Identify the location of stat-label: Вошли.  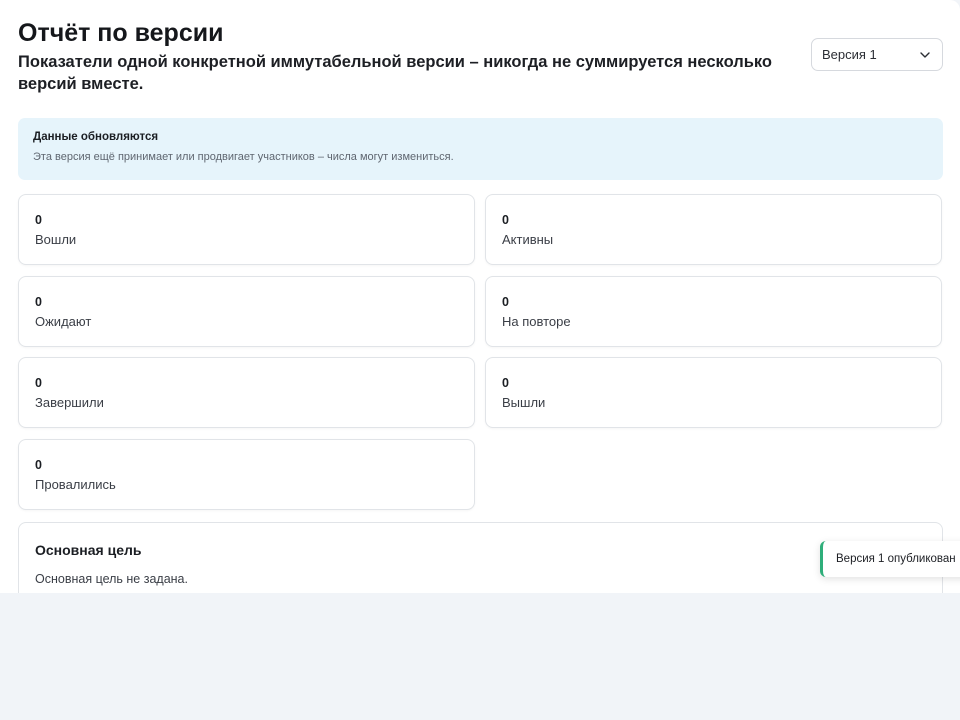
(56, 239).